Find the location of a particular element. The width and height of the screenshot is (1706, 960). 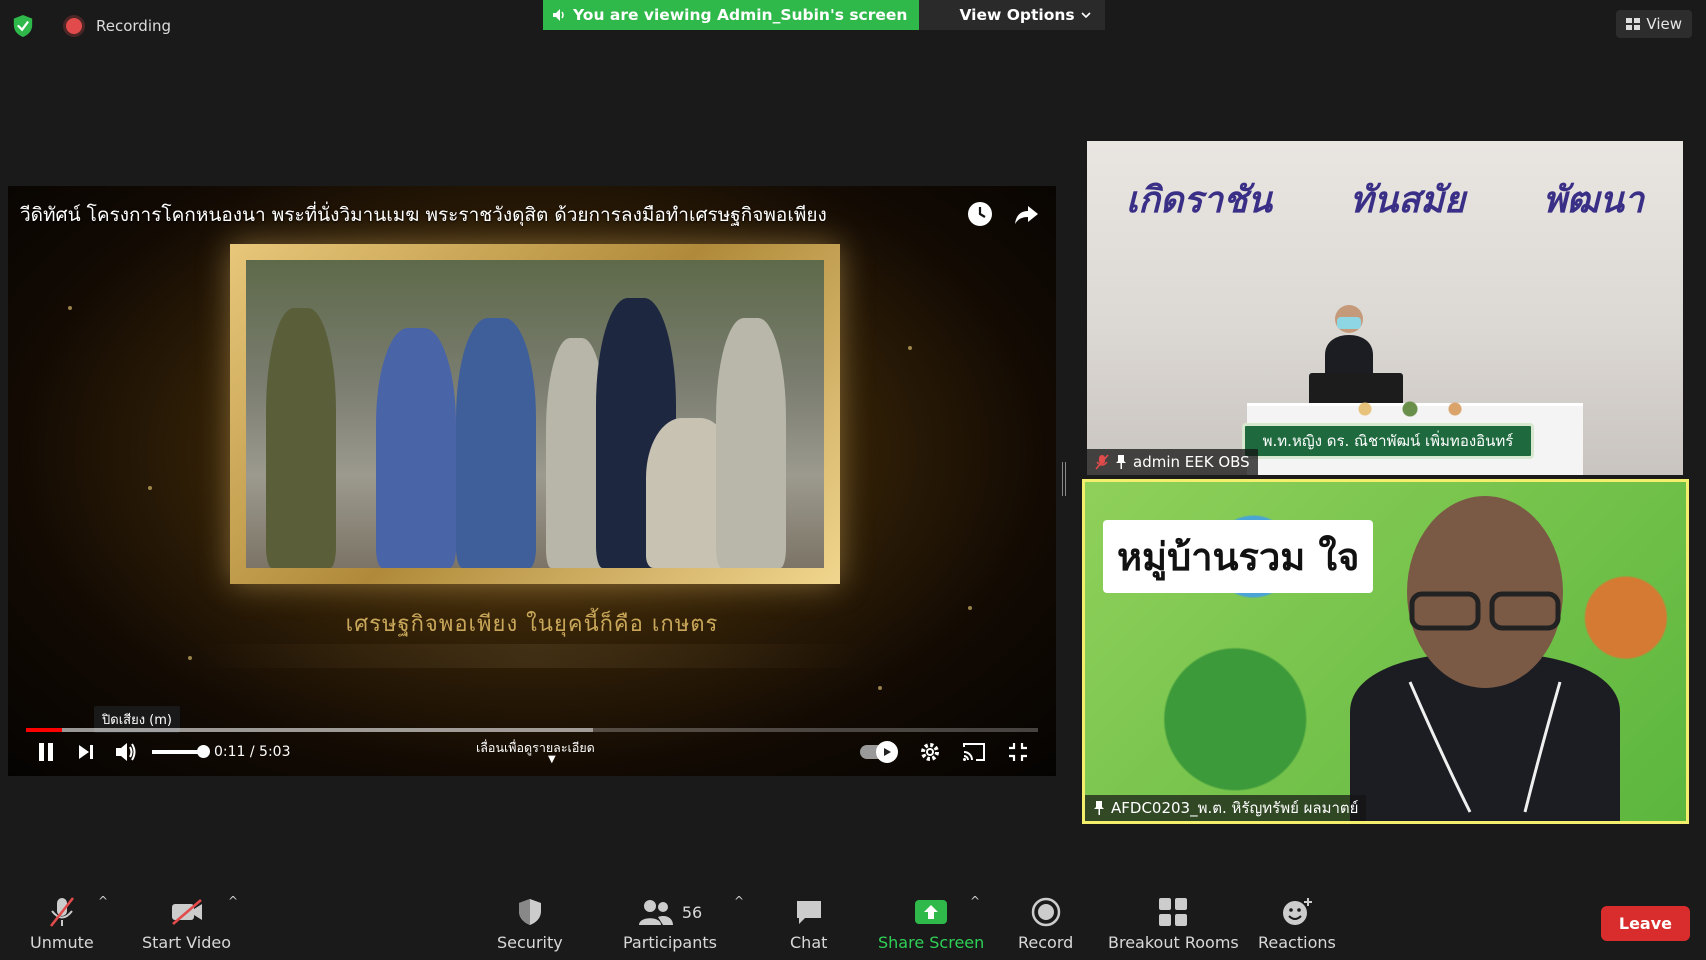

chat-button: Chat is located at coordinates (808, 923).